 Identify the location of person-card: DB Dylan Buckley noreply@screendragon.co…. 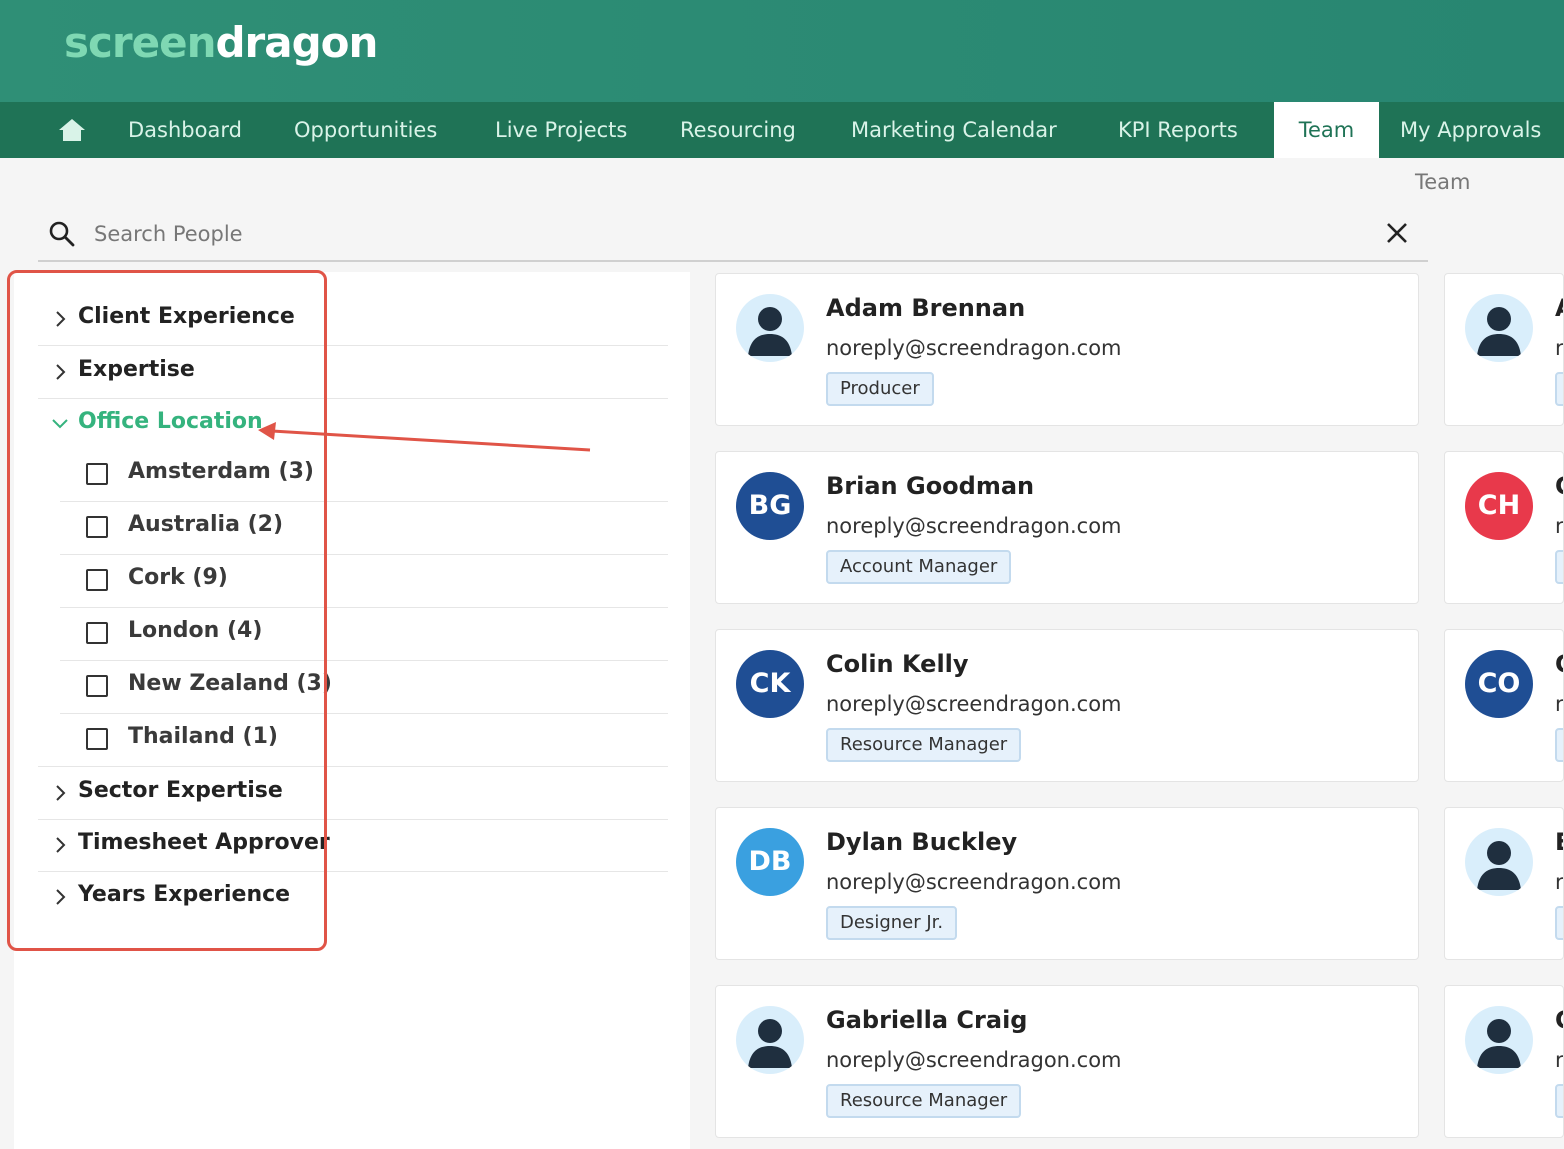
(1067, 883).